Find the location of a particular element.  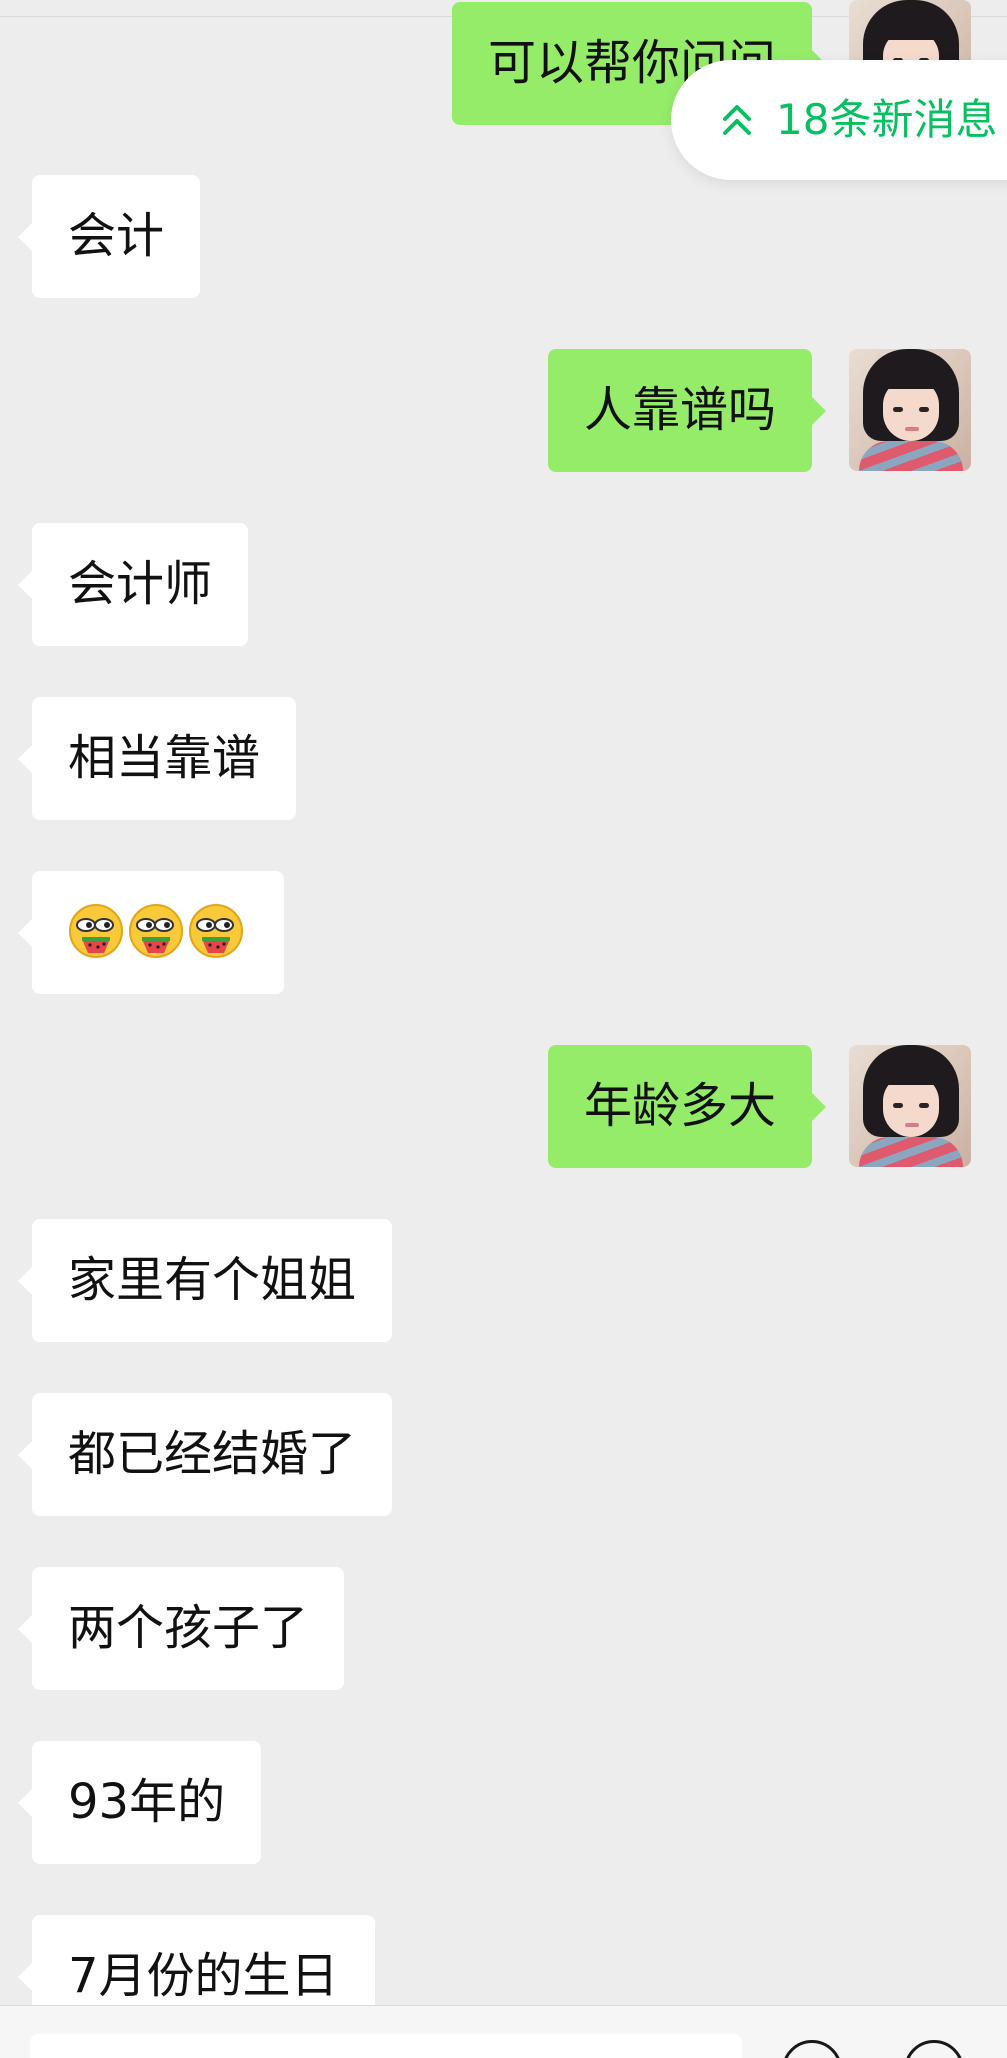

emoji-button is located at coordinates (812, 2049).